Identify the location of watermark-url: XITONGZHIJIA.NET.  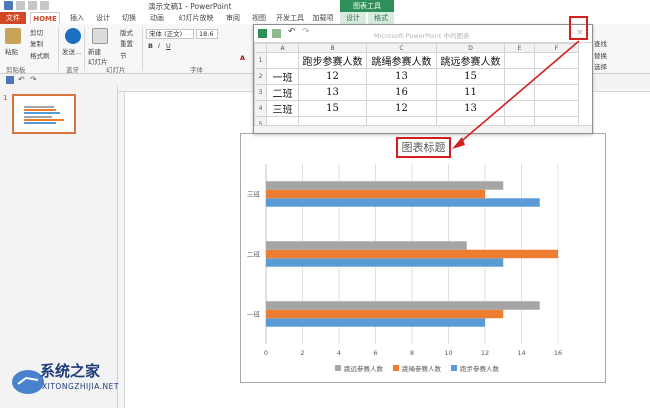
(80, 386).